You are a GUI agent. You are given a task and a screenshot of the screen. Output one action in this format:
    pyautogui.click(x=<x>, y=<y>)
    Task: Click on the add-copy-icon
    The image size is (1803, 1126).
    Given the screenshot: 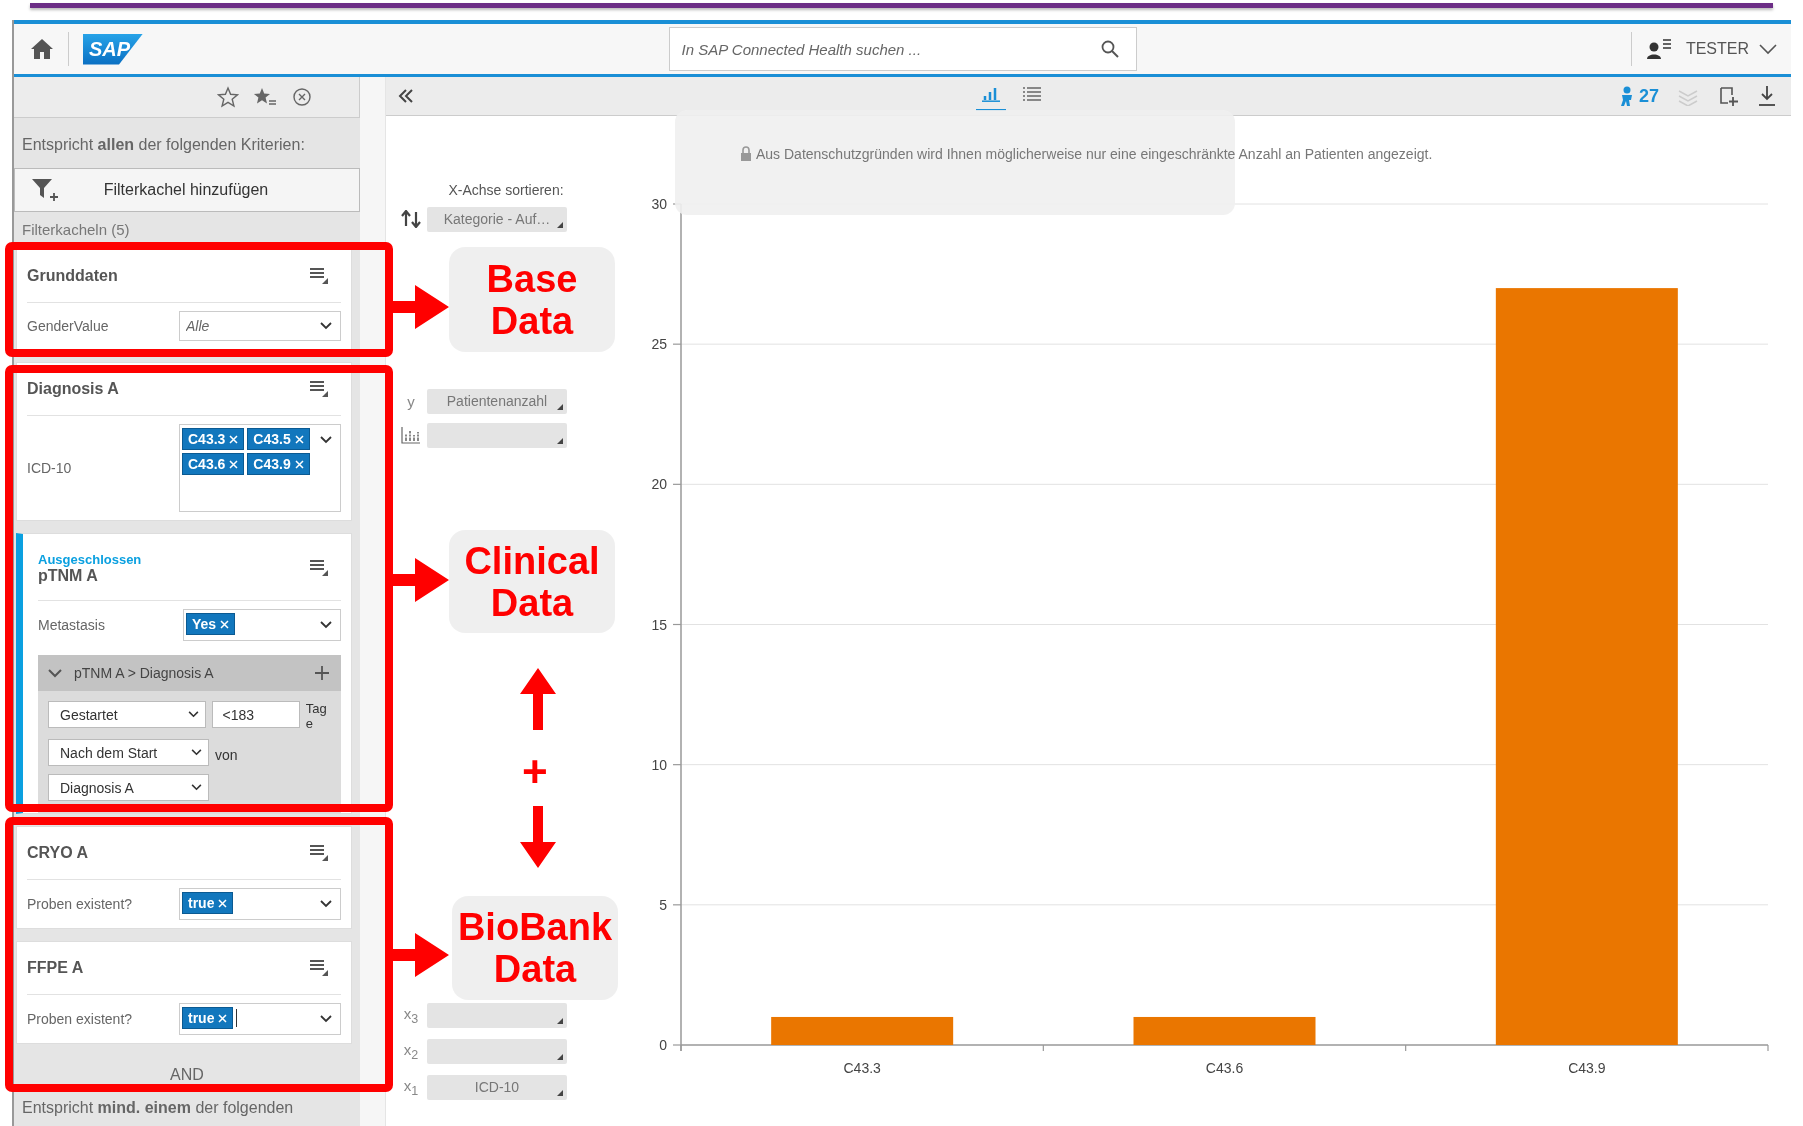 What is the action you would take?
    pyautogui.click(x=1728, y=96)
    